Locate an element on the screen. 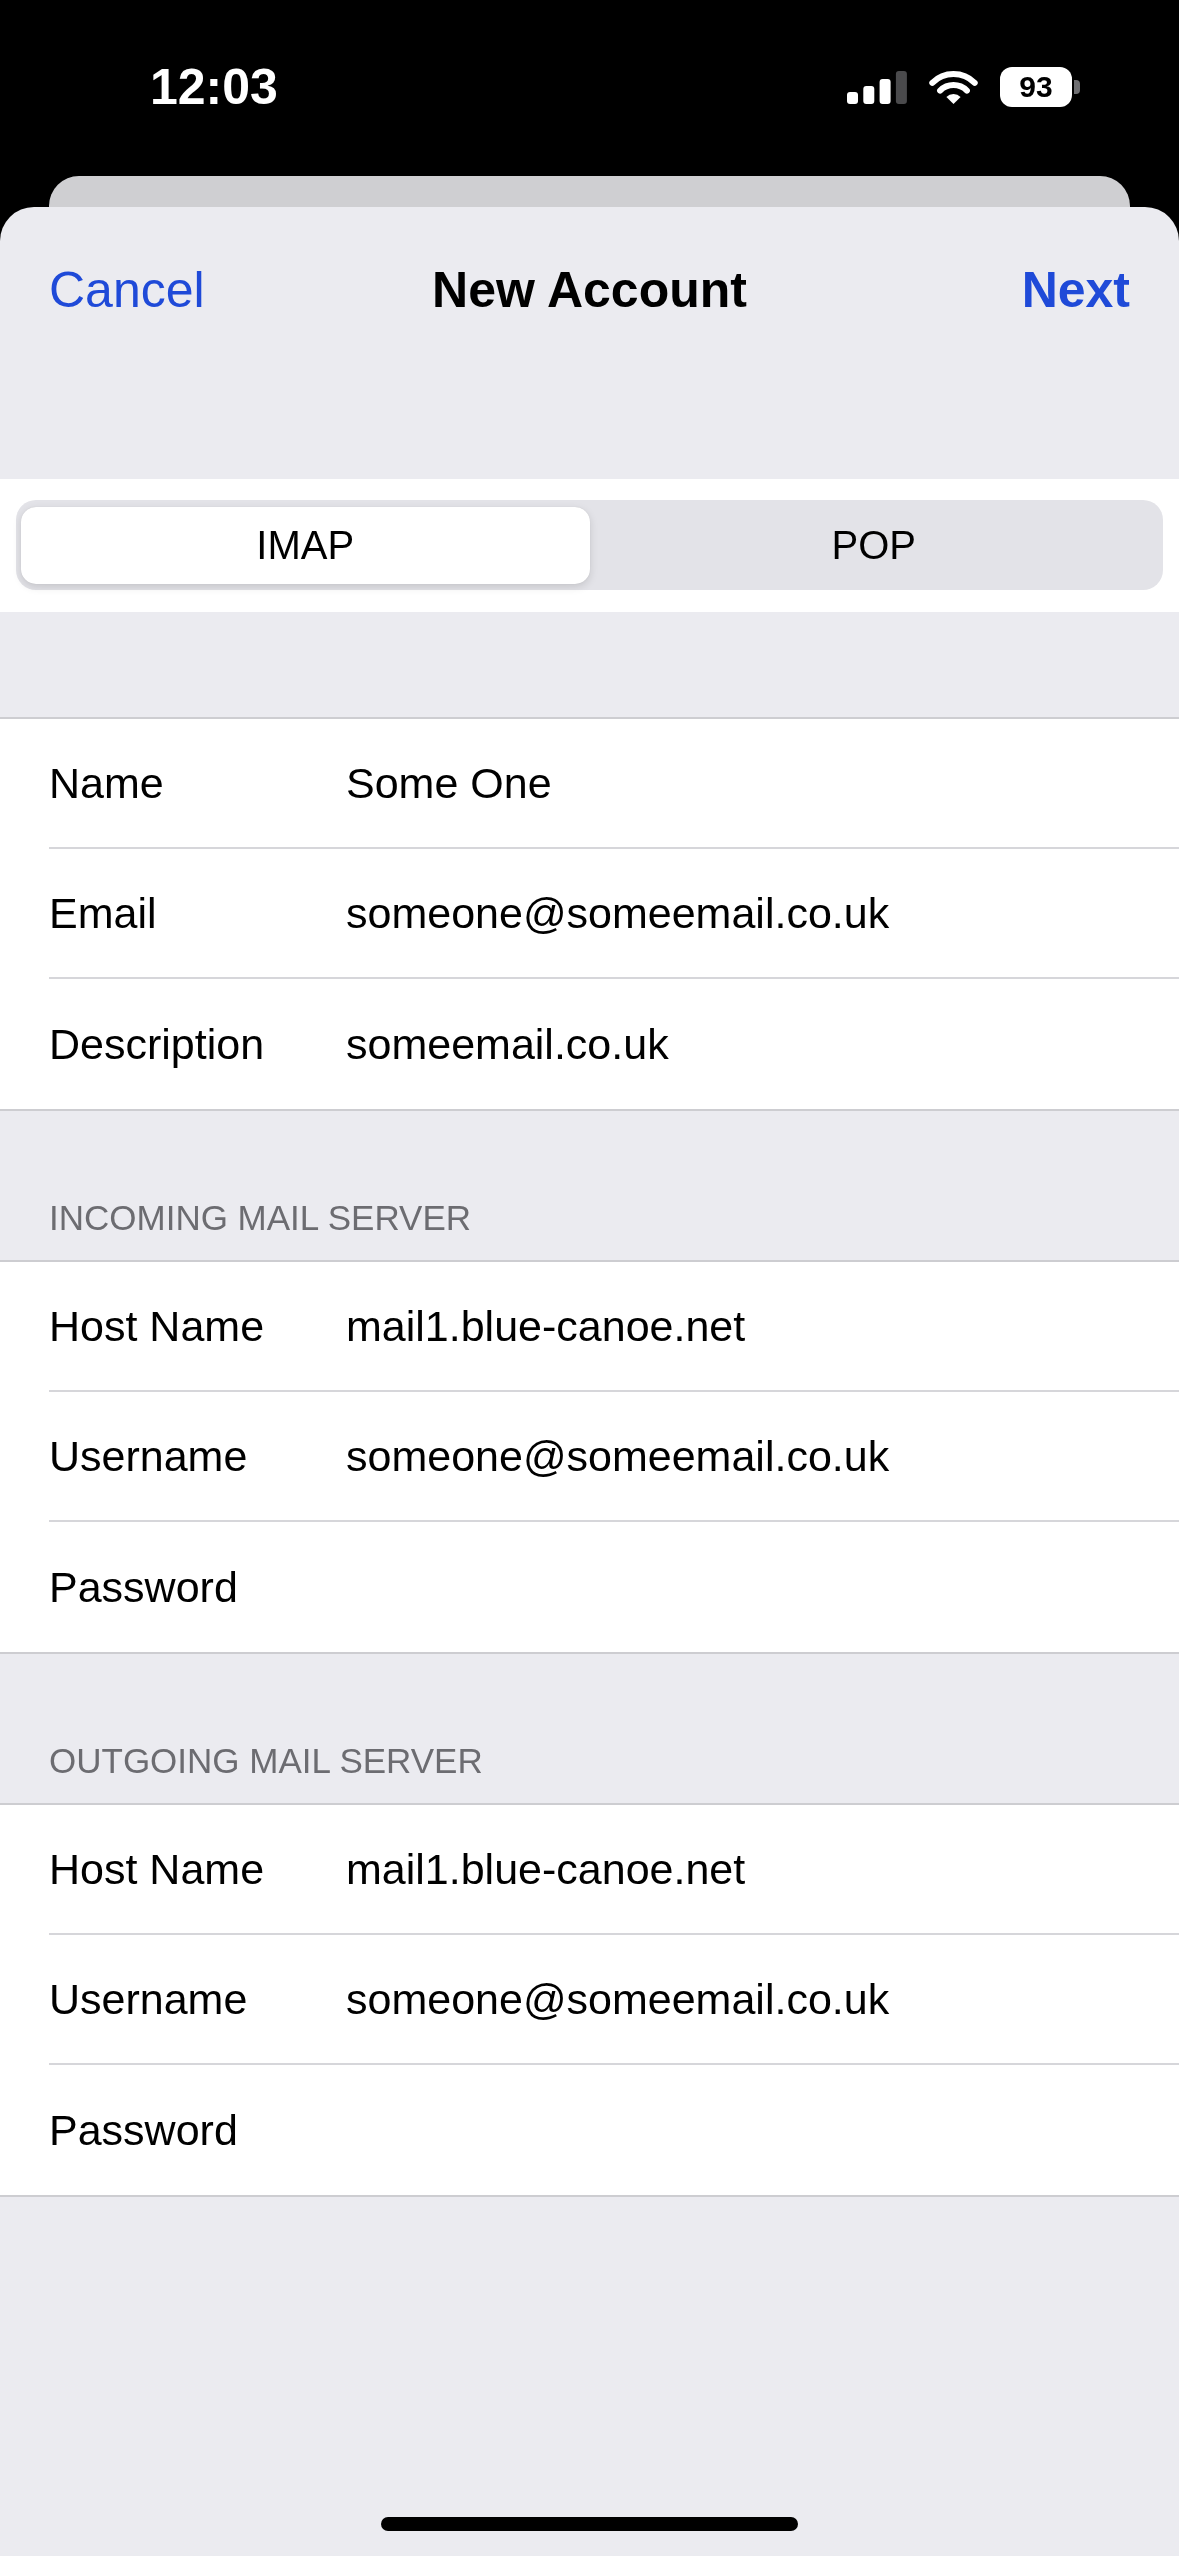 This screenshot has height=2556, width=1179. battery-indicator: 93 is located at coordinates (1040, 87).